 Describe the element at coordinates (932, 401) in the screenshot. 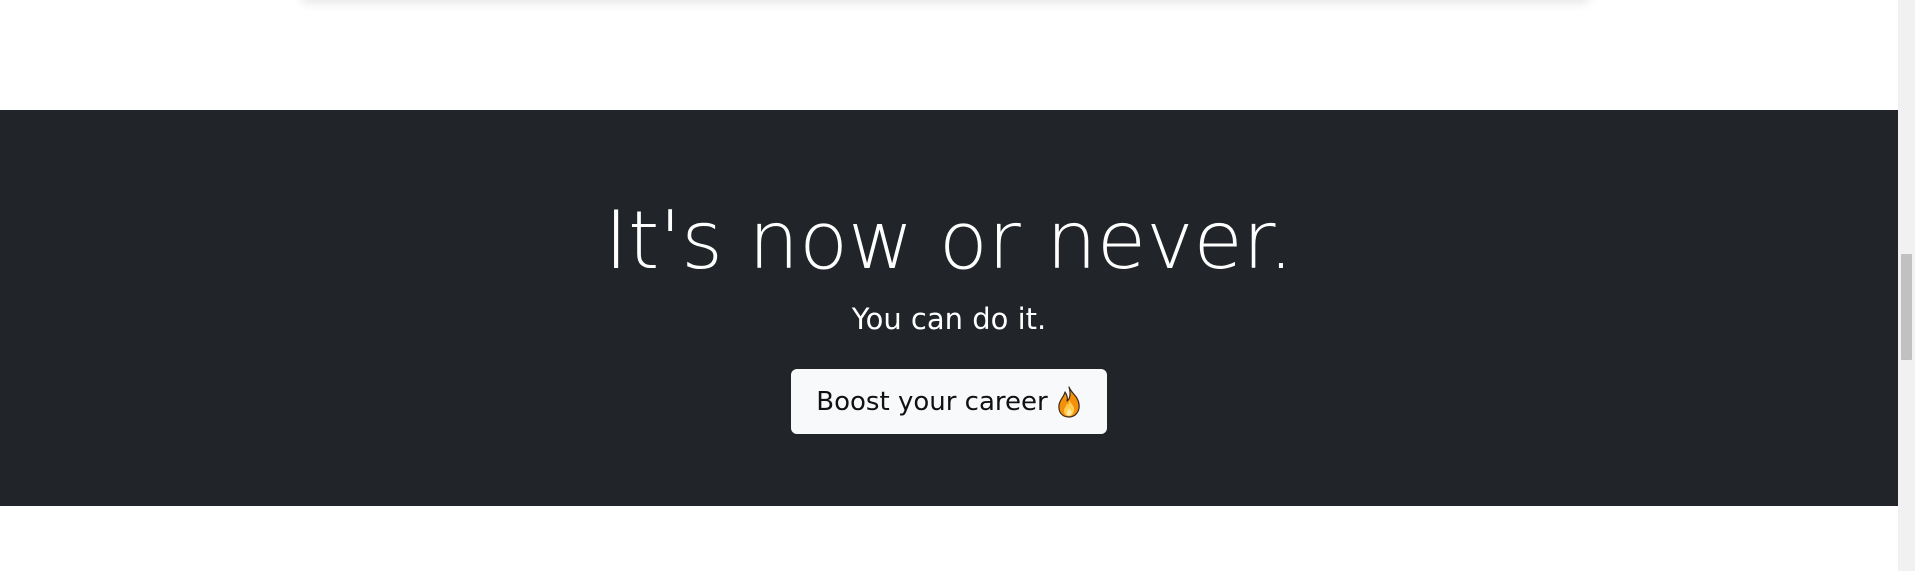

I see `boost-career-button-label: Boost your career` at that location.